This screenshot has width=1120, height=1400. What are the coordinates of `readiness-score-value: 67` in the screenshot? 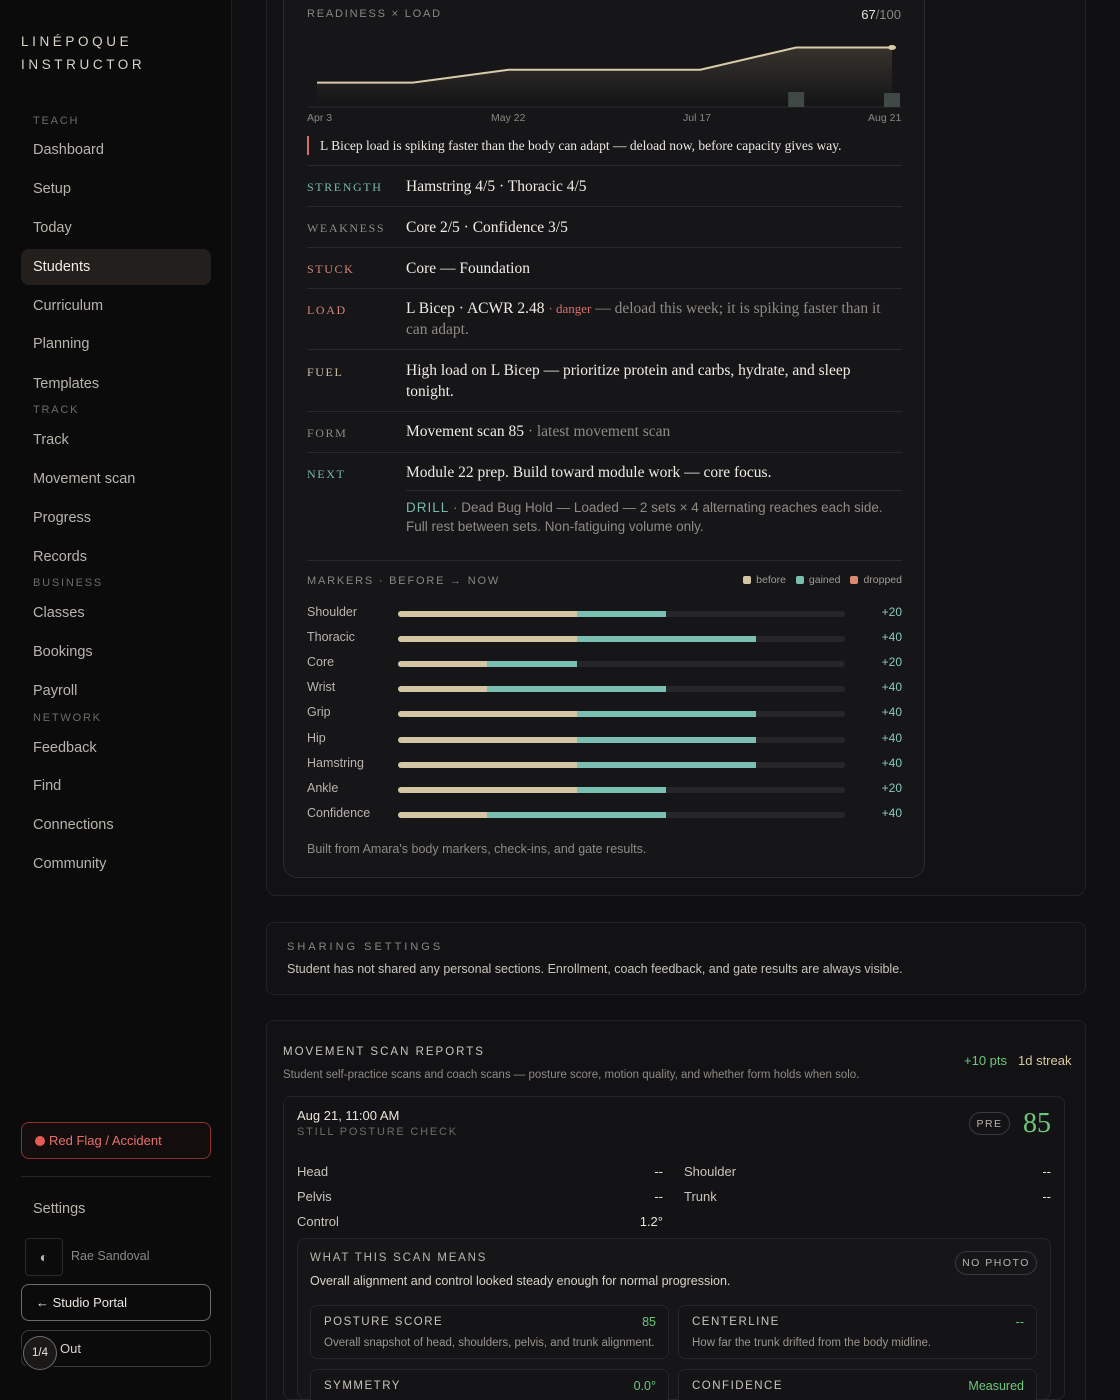 It's located at (868, 14).